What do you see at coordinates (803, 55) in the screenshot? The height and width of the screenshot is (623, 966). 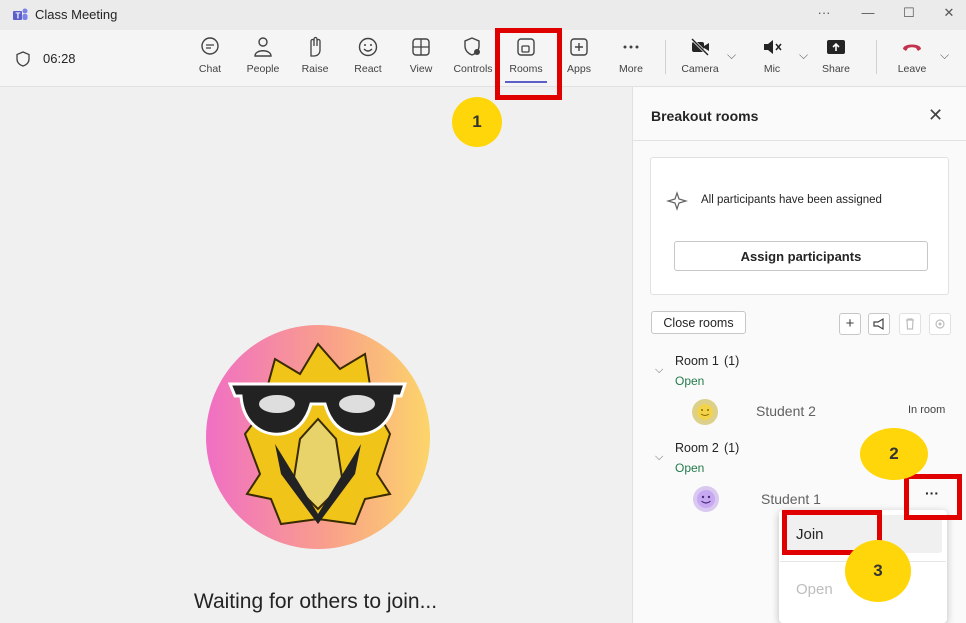 I see `mic-options-chevron-icon: ⌵` at bounding box center [803, 55].